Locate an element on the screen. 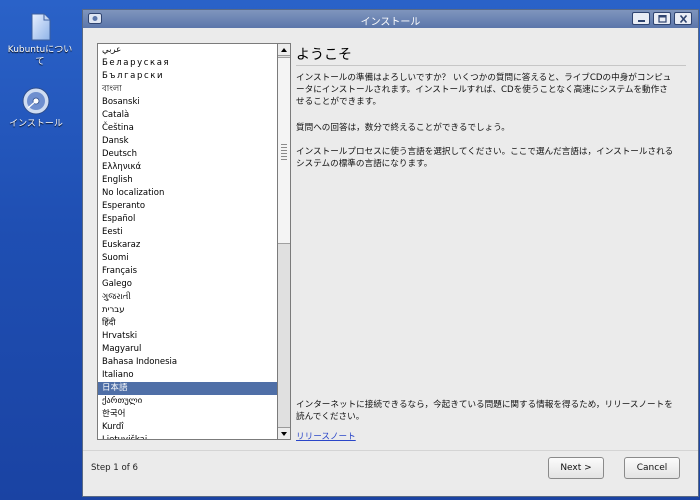  window-titlebar: インストール is located at coordinates (390, 19).